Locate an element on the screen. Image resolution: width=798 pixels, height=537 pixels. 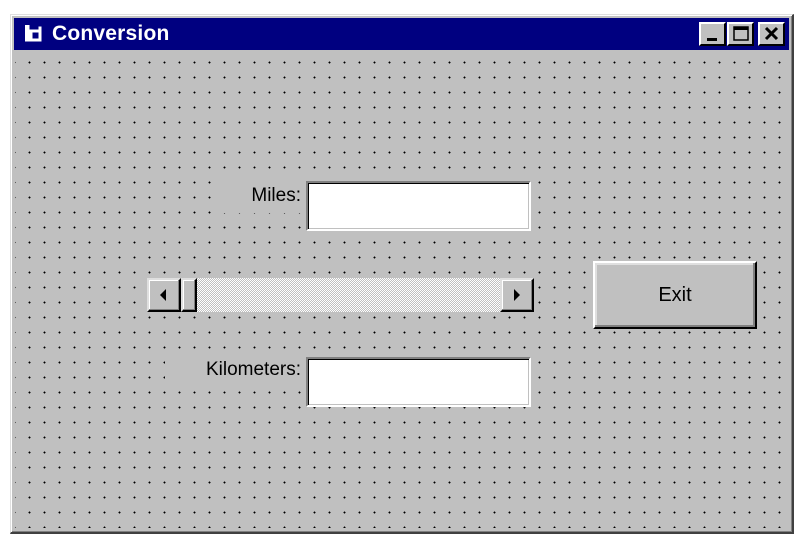
window-title: Conversion is located at coordinates (111, 33).